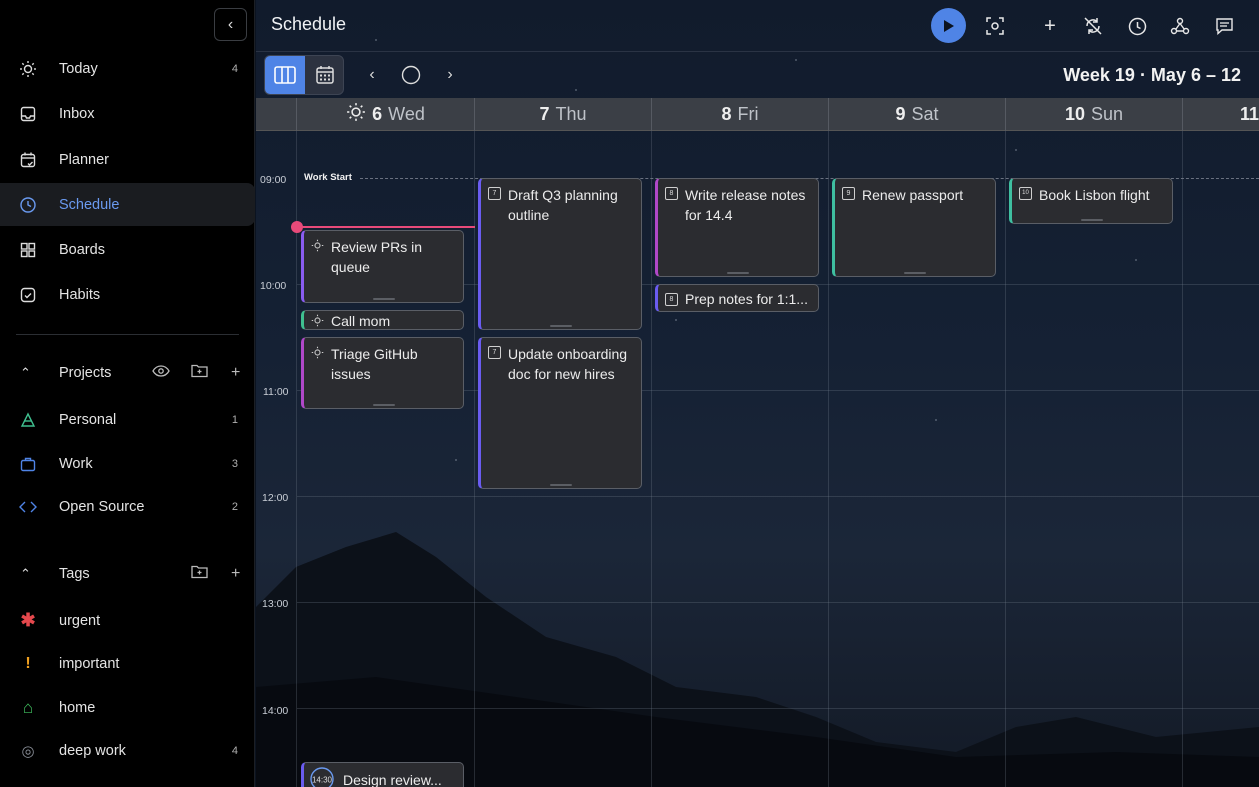 This screenshot has width=1259, height=787. What do you see at coordinates (80, 294) in the screenshot?
I see `nav-label: Habits` at bounding box center [80, 294].